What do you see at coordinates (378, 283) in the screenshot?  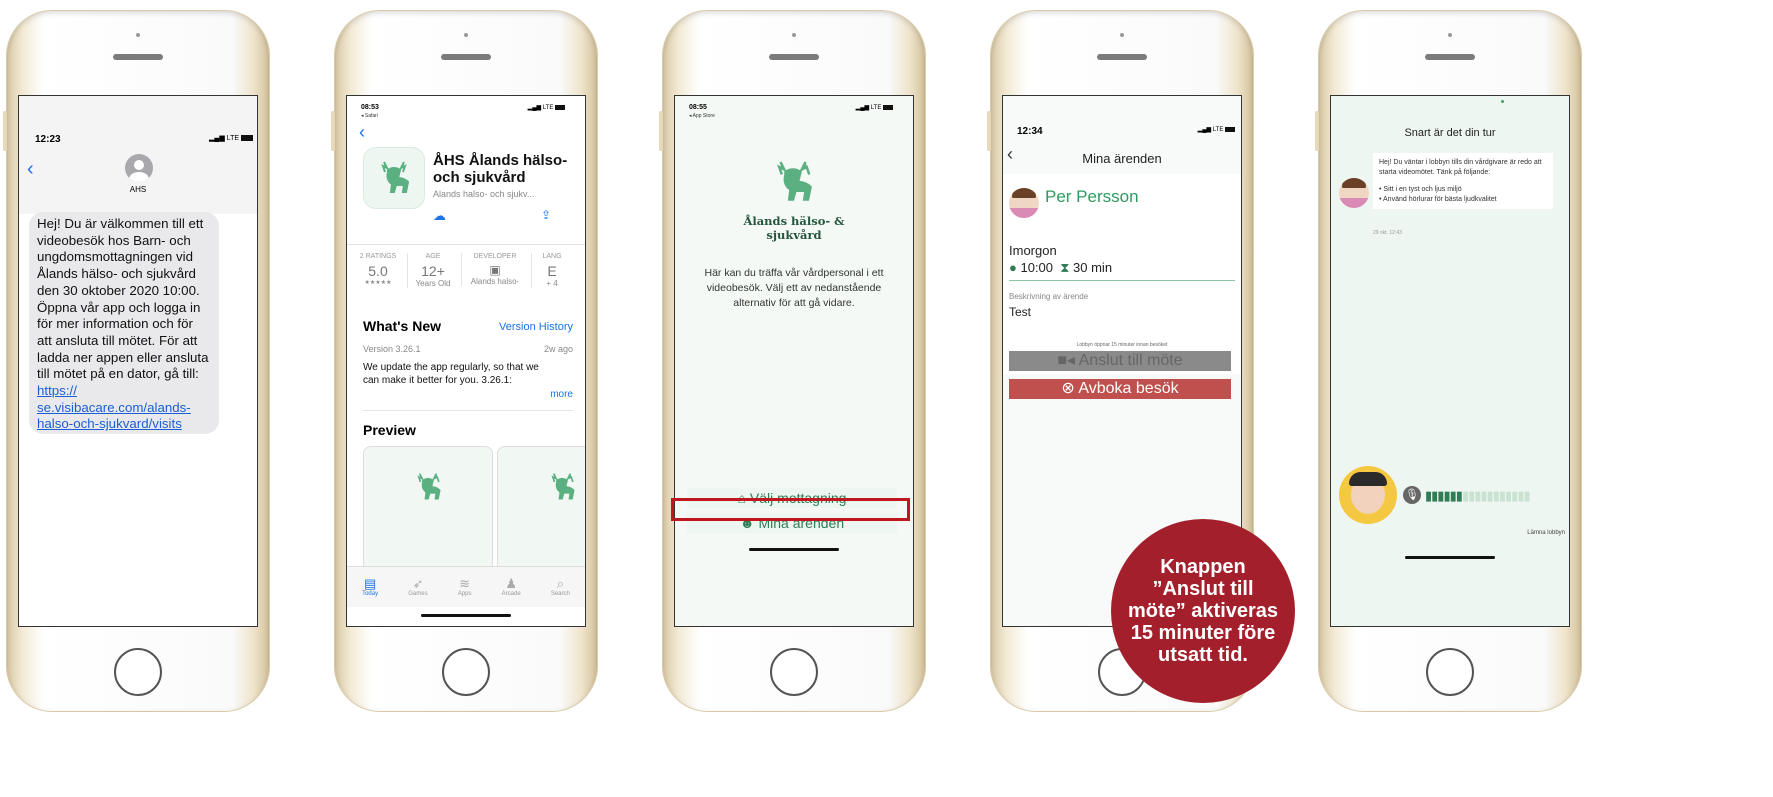 I see `stat-sub: ★★★★★` at bounding box center [378, 283].